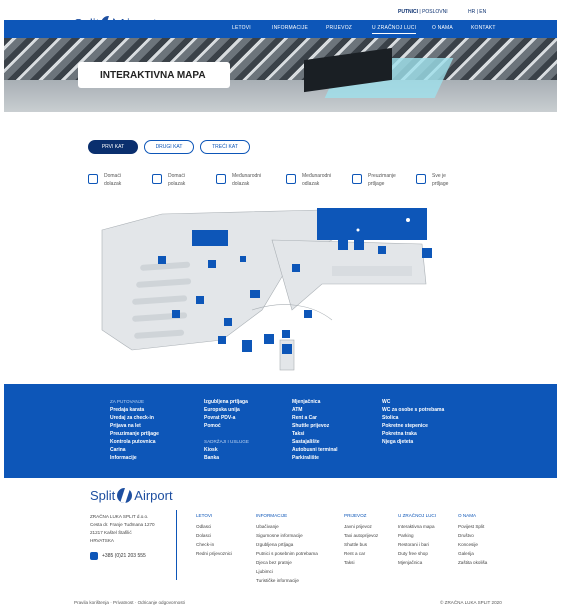  I want to click on link-kiosk: Kiosk, so click(226, 450).